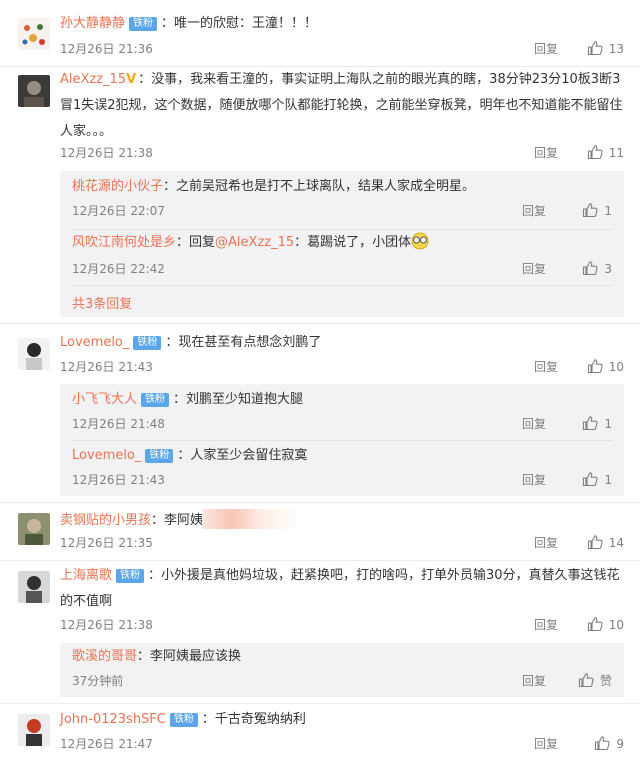 The height and width of the screenshot is (758, 640). Describe the element at coordinates (608, 269) in the screenshot. I see `like-count: 3` at that location.